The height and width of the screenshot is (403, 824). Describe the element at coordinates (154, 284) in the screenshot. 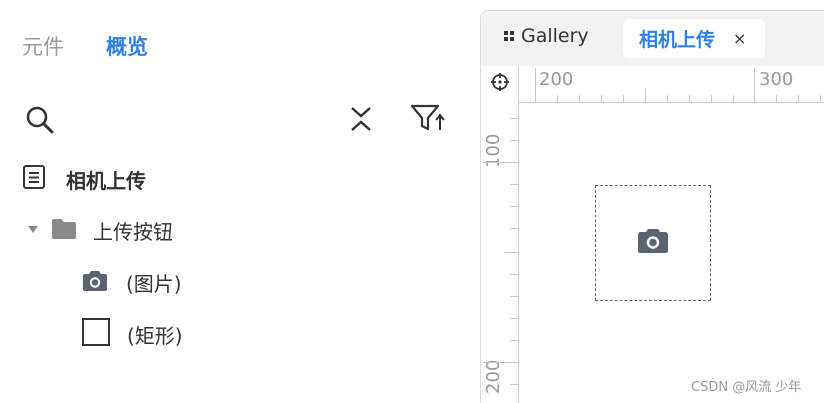

I see `tree-item-label: (图片)` at that location.